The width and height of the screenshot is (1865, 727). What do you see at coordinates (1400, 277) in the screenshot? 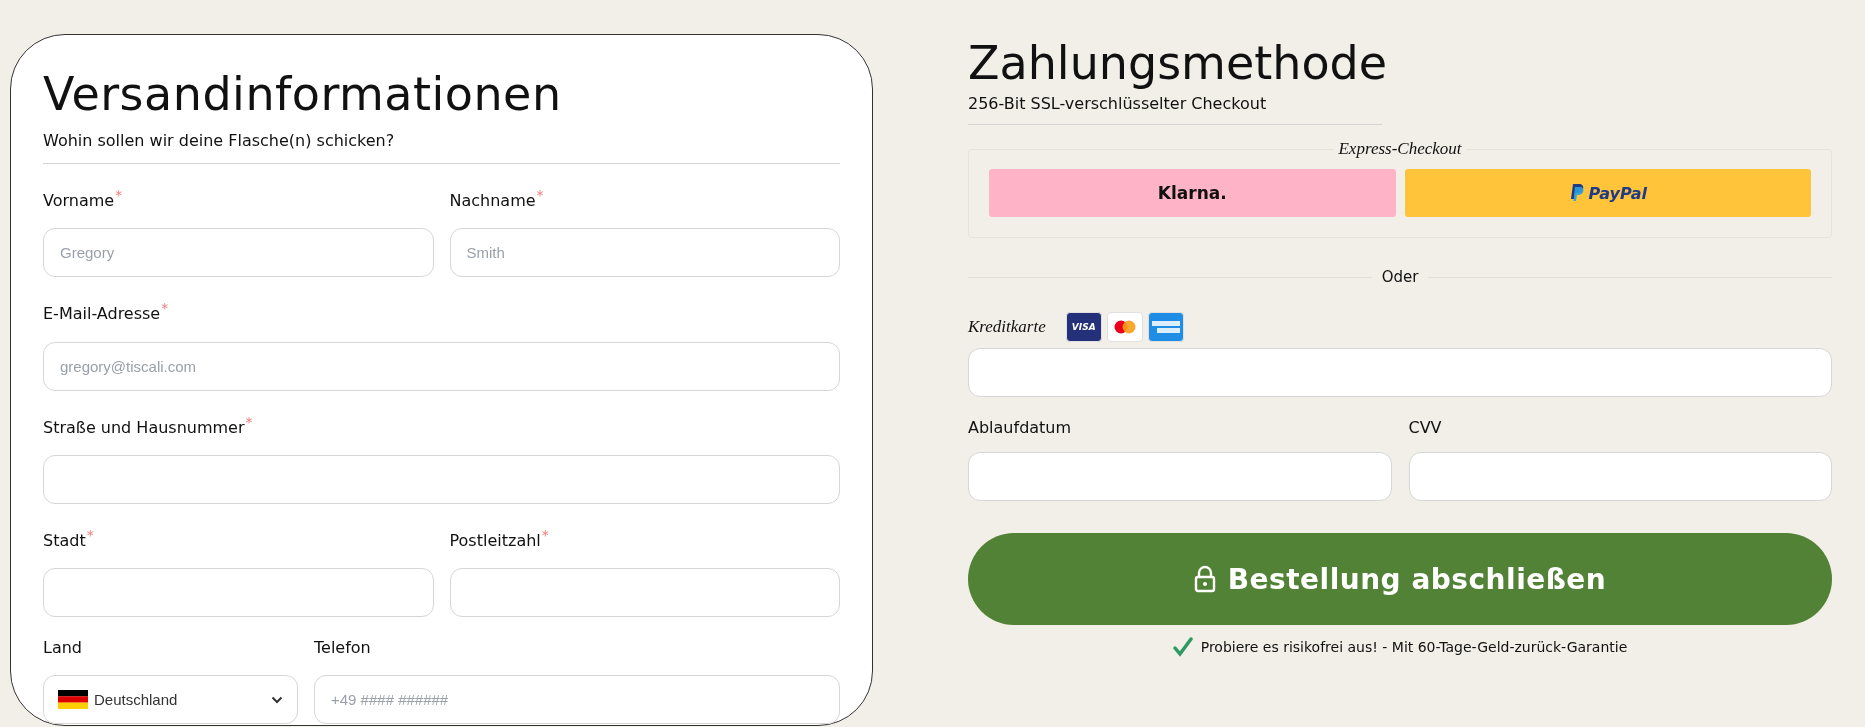
I see `or-divider-text: Oder` at bounding box center [1400, 277].